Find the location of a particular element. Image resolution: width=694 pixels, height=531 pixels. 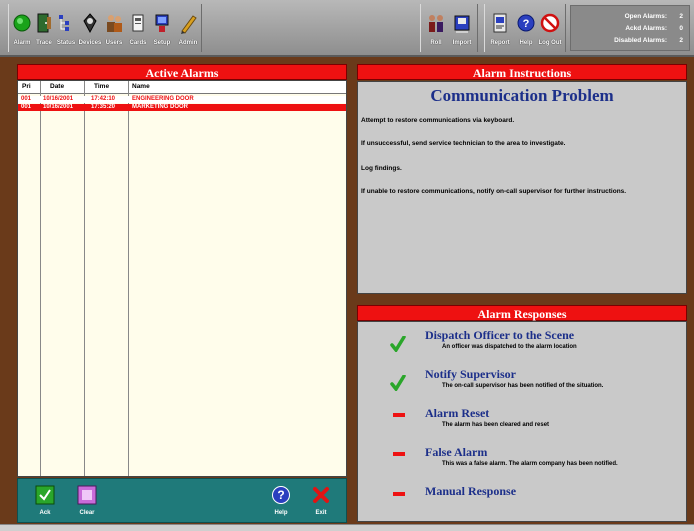

setup-icon is located at coordinates (162, 23).